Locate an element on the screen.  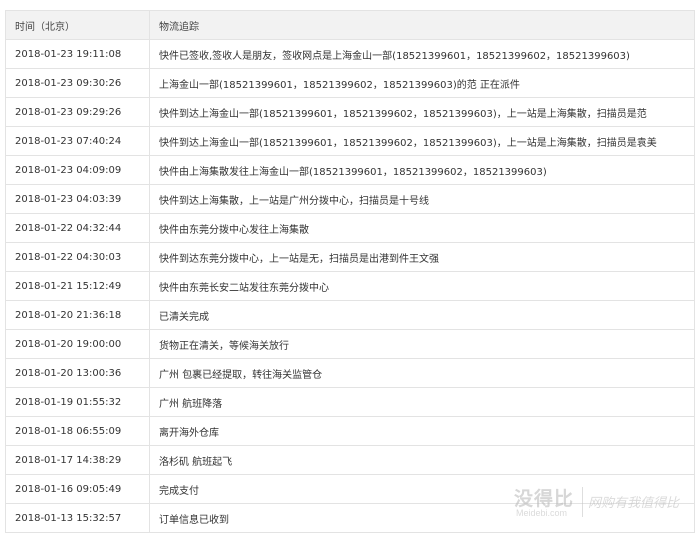
table-row: 2018-01-20 19:00:00 货物正在清关，等候海关放行 is located at coordinates (350, 344).